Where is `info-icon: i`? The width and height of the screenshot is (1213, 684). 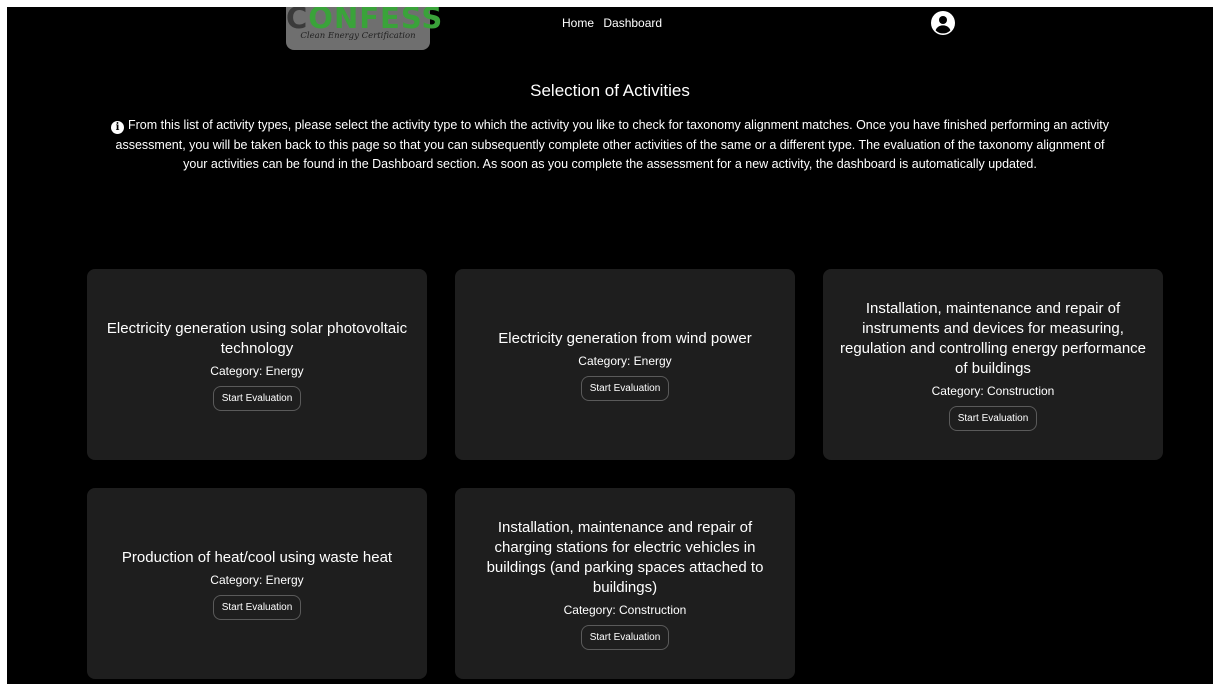
info-icon: i is located at coordinates (117, 127).